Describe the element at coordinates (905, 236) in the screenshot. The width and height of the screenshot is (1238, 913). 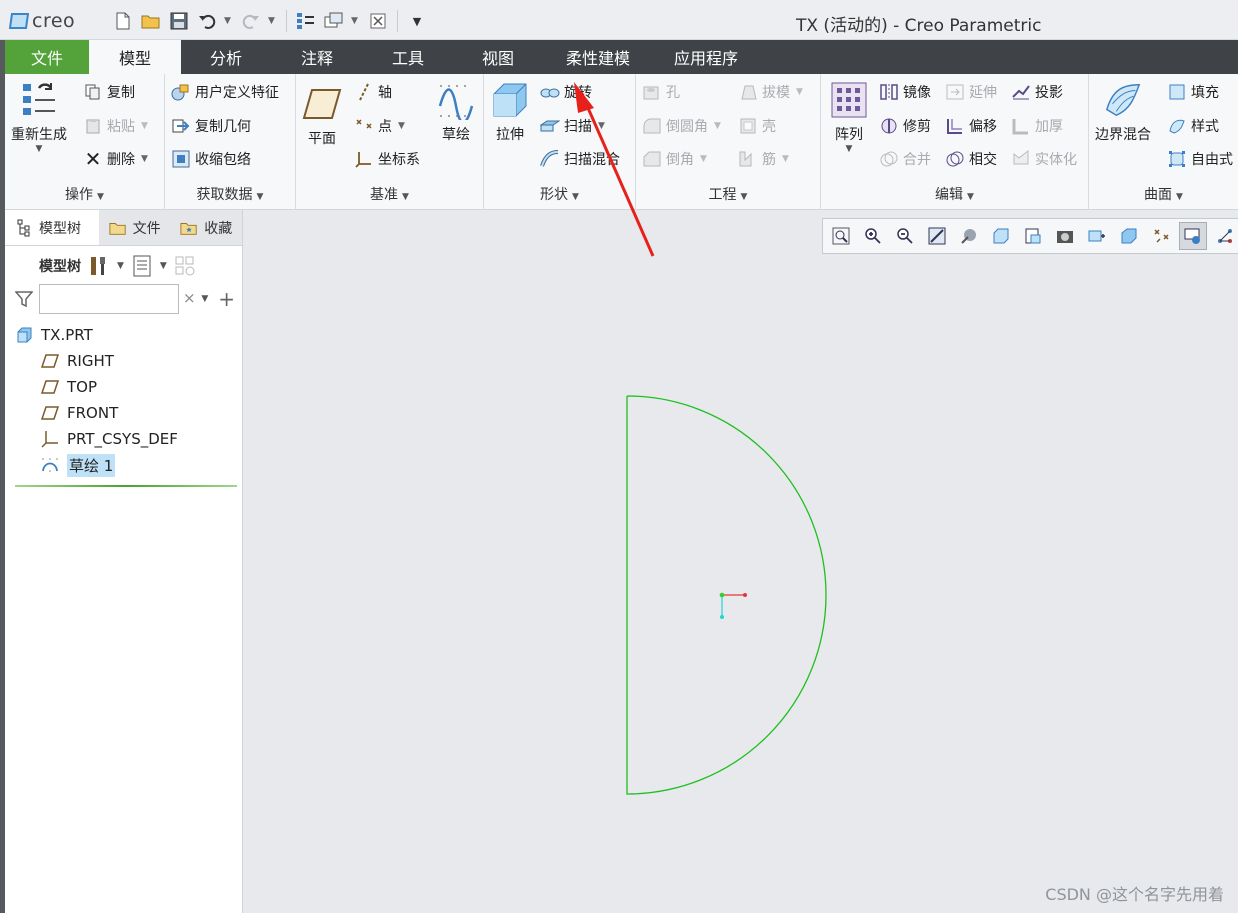
I see `zoom-out-icon` at that location.